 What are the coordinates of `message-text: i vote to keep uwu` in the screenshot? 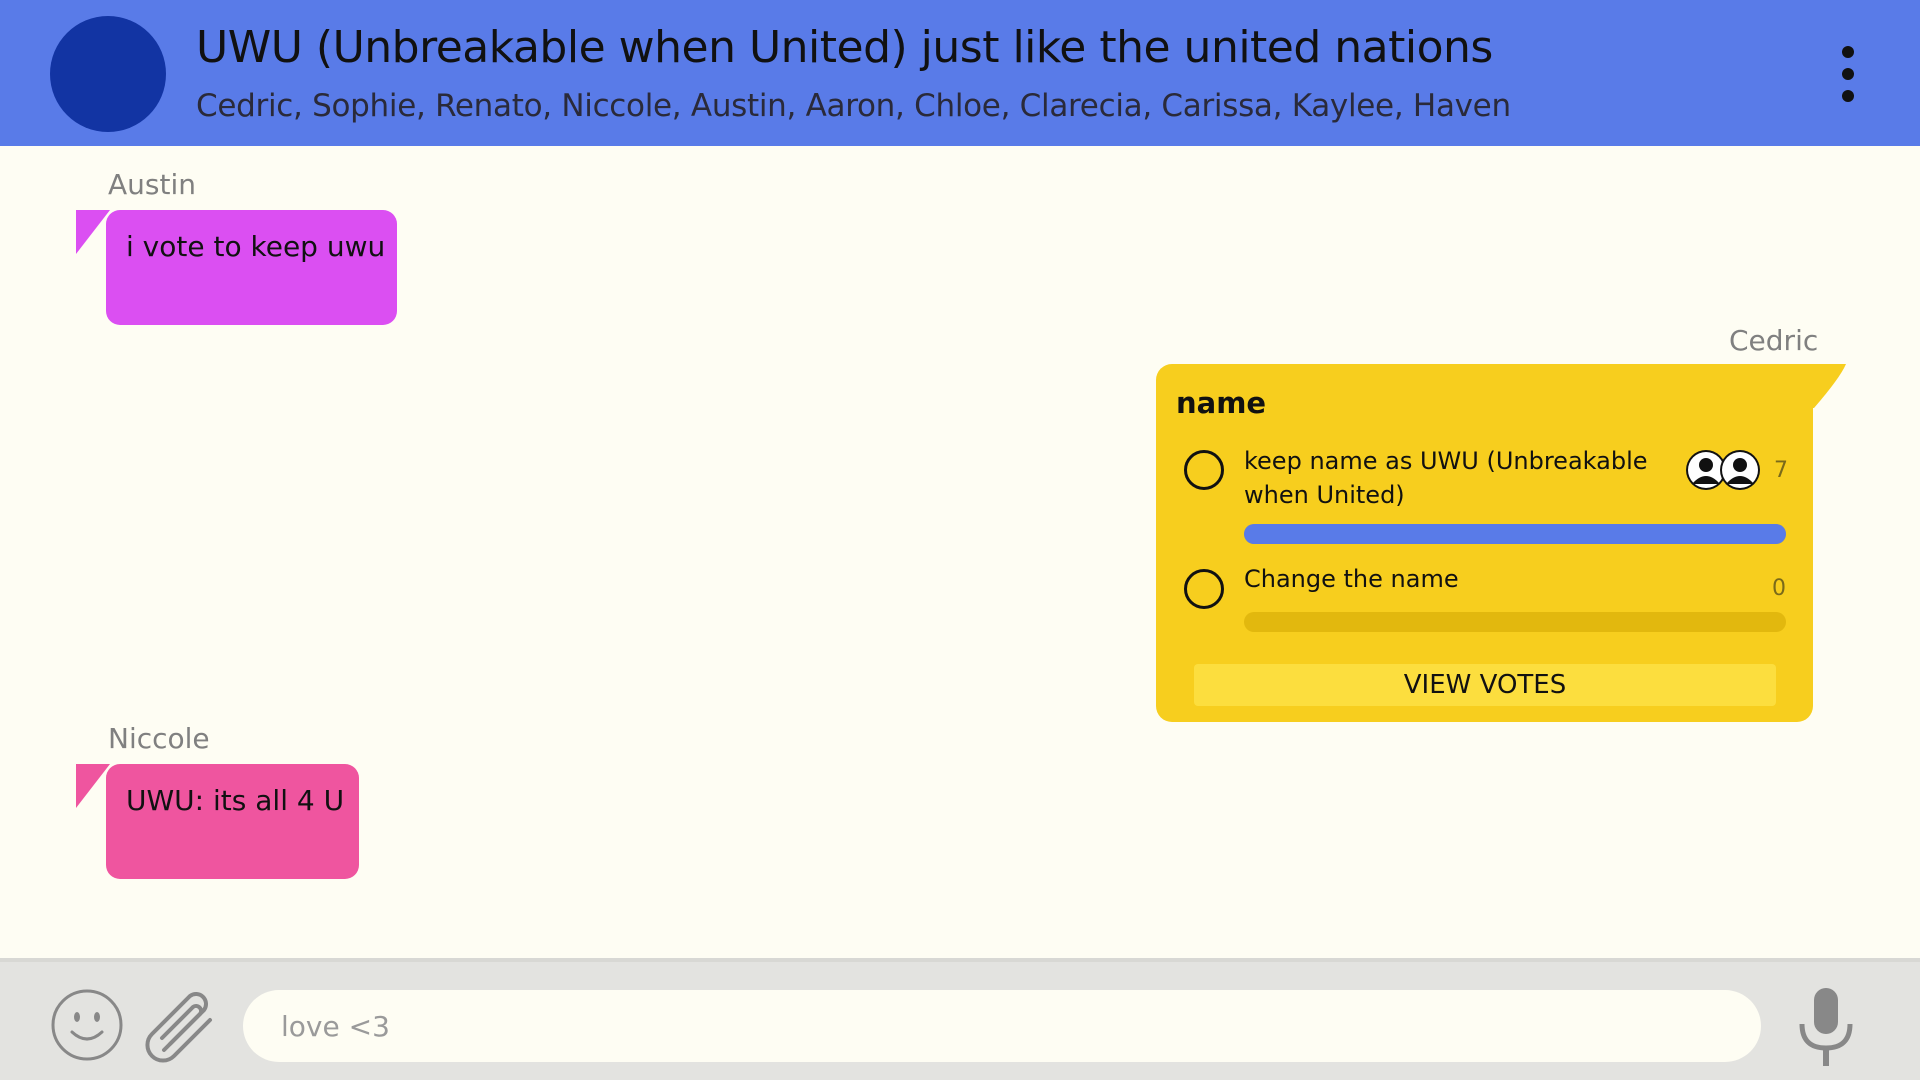 It's located at (256, 246).